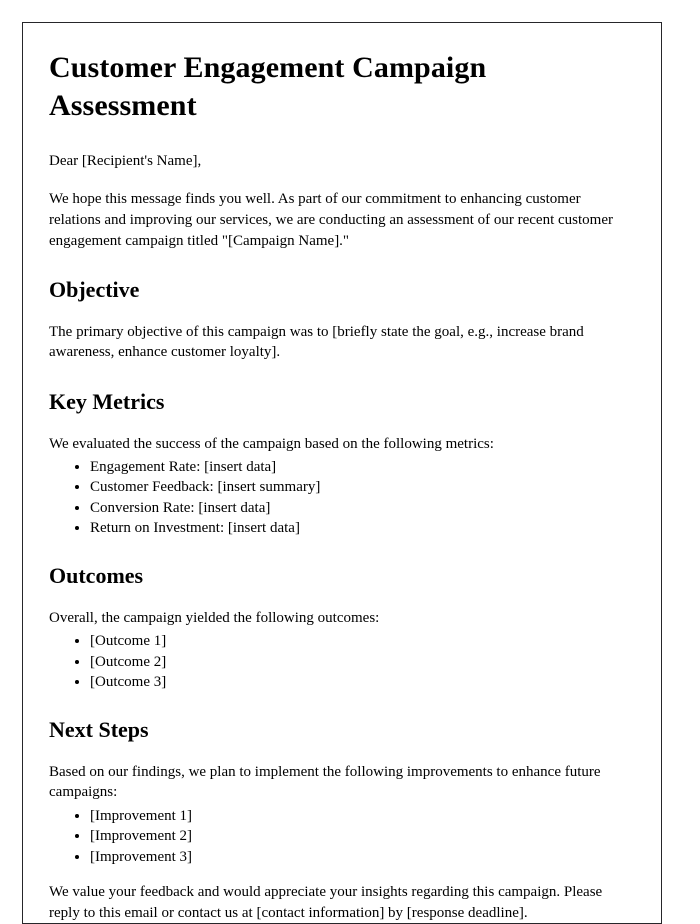  Describe the element at coordinates (125, 160) in the screenshot. I see `salutation-line: Dear [Recipient's Name],` at that location.